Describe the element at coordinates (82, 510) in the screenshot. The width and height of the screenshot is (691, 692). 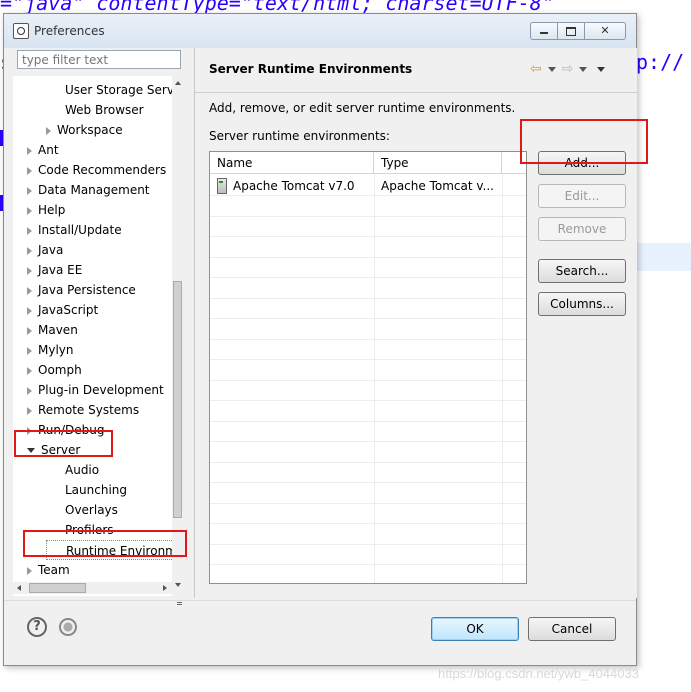
I see `tree-item: Overlays` at that location.